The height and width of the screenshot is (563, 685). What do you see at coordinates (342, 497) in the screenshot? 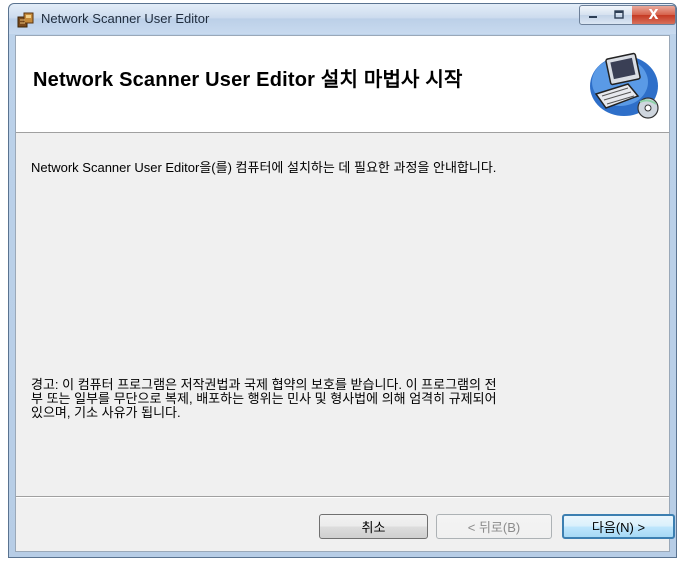
I see `button-area-divider` at bounding box center [342, 497].